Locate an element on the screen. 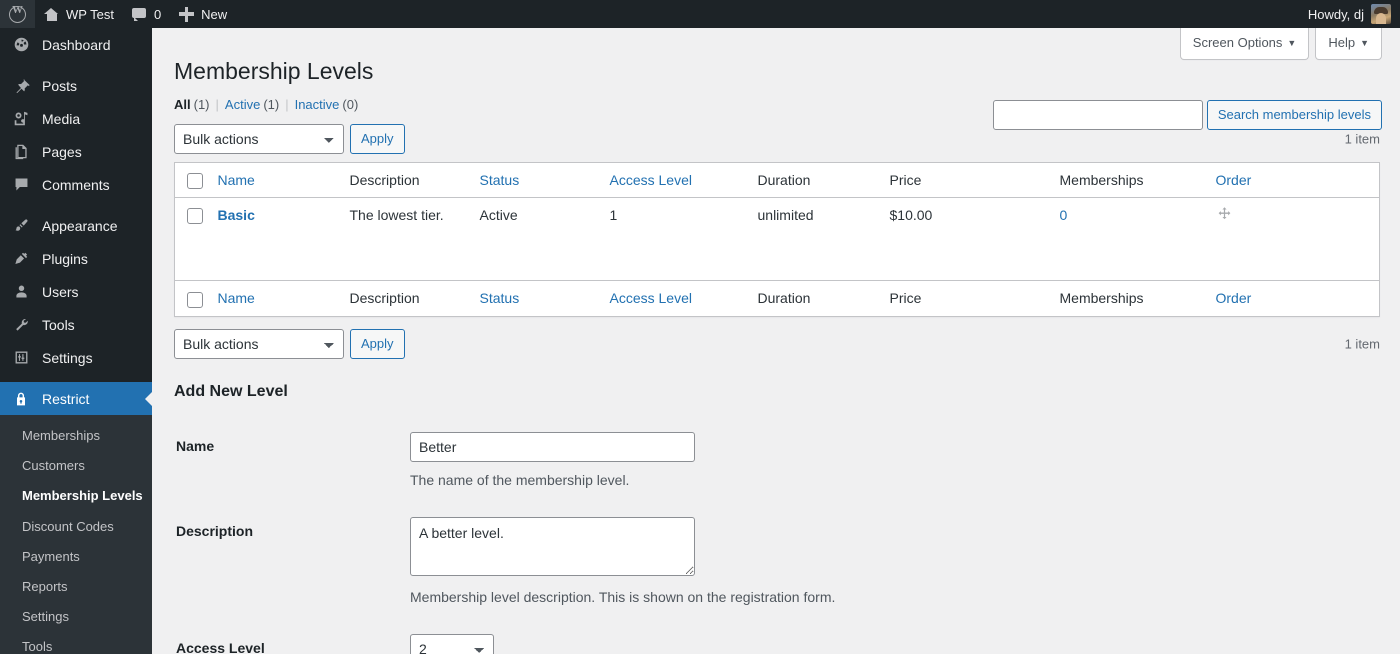  paintbrush-icon is located at coordinates (21, 226).